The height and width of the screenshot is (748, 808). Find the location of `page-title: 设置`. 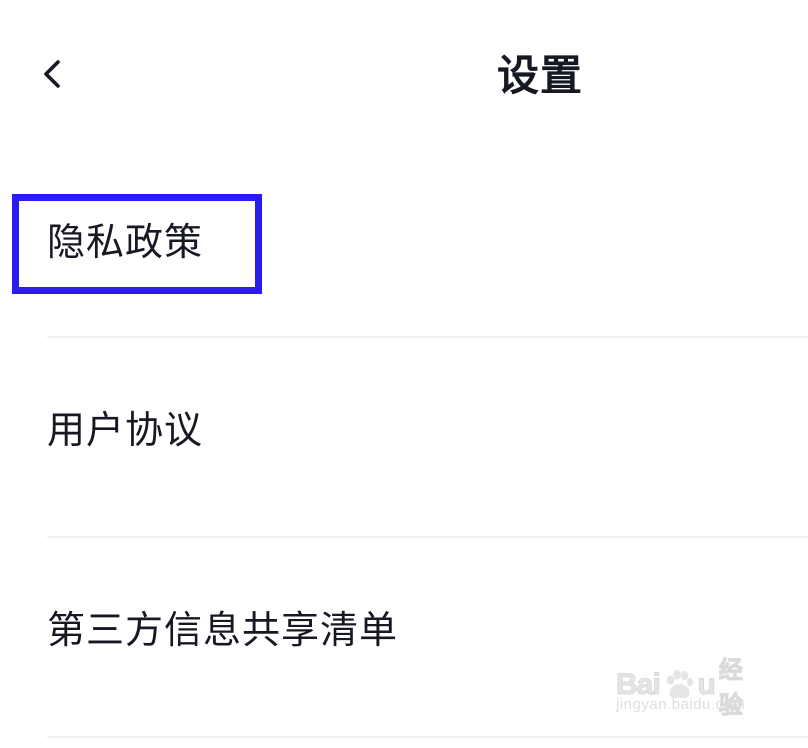

page-title: 设置 is located at coordinates (539, 75).